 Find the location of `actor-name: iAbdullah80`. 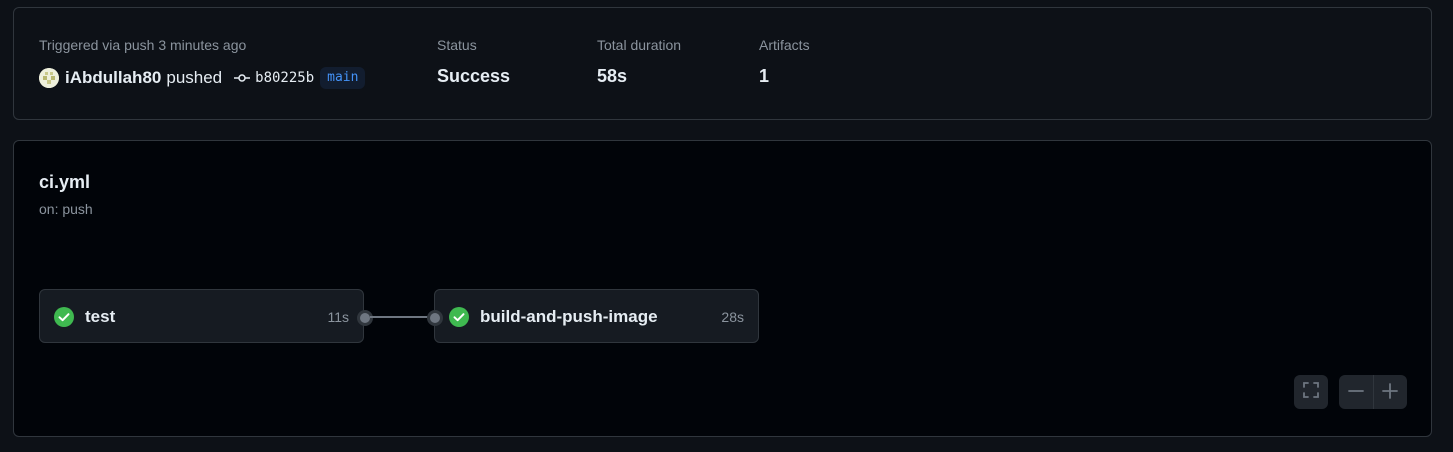

actor-name: iAbdullah80 is located at coordinates (113, 78).